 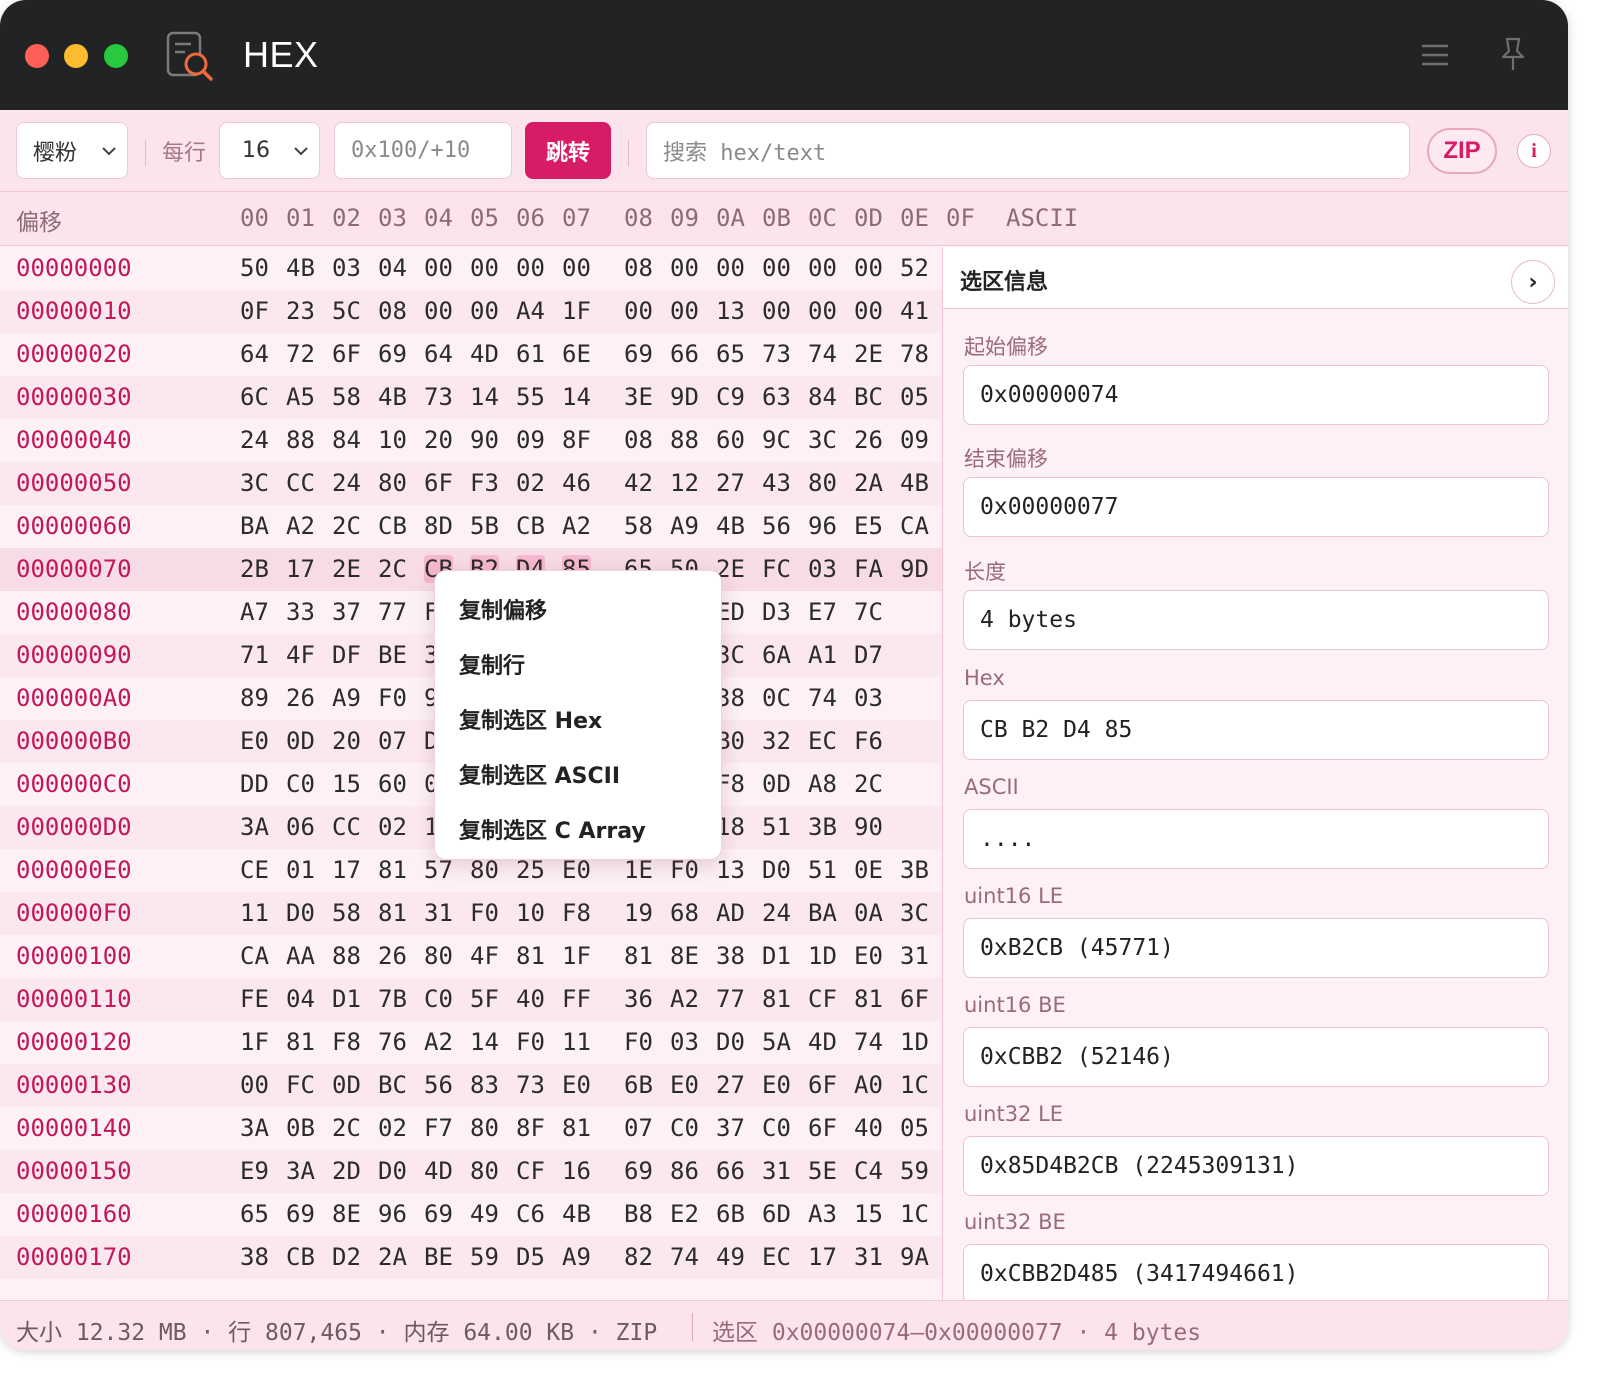 What do you see at coordinates (822, 1128) in the screenshot?
I see `hex-byte: 6F` at bounding box center [822, 1128].